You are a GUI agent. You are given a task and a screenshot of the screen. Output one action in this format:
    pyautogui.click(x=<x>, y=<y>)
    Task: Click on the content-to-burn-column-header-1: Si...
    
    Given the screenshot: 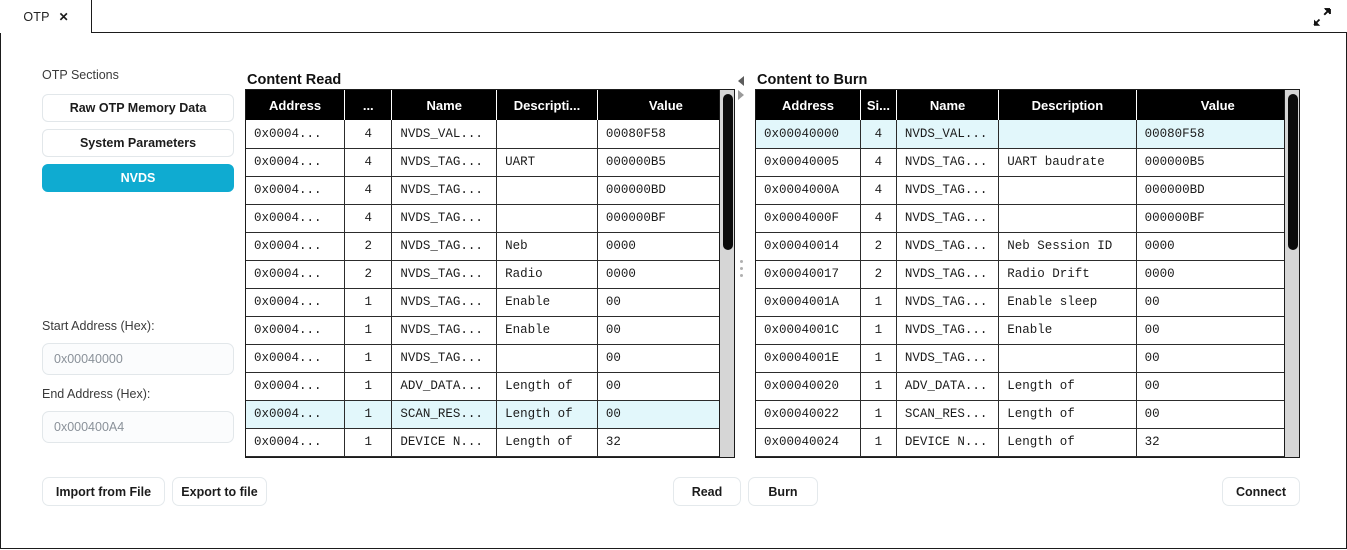 What is the action you would take?
    pyautogui.click(x=878, y=105)
    